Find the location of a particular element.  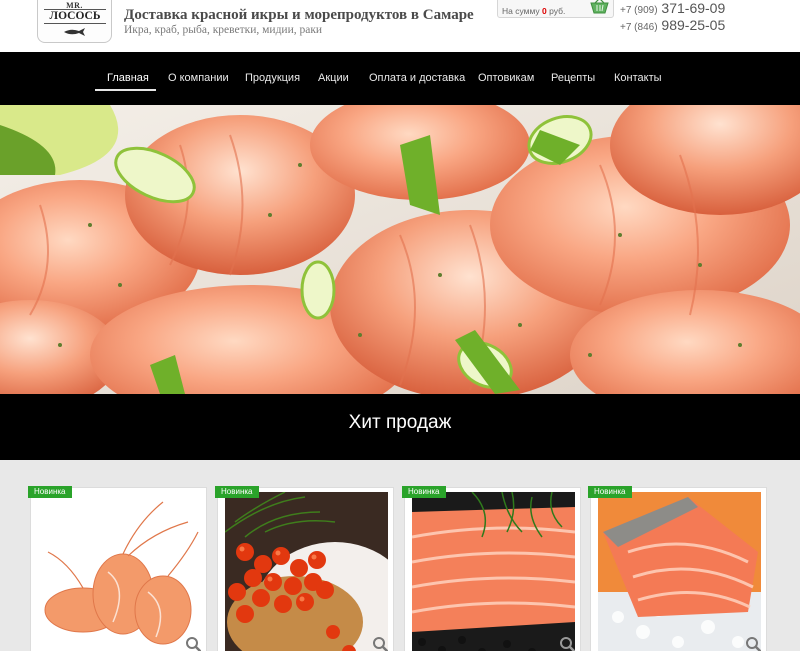

nav-item-payment-delivery: Оплата и доставка is located at coordinates (417, 78).